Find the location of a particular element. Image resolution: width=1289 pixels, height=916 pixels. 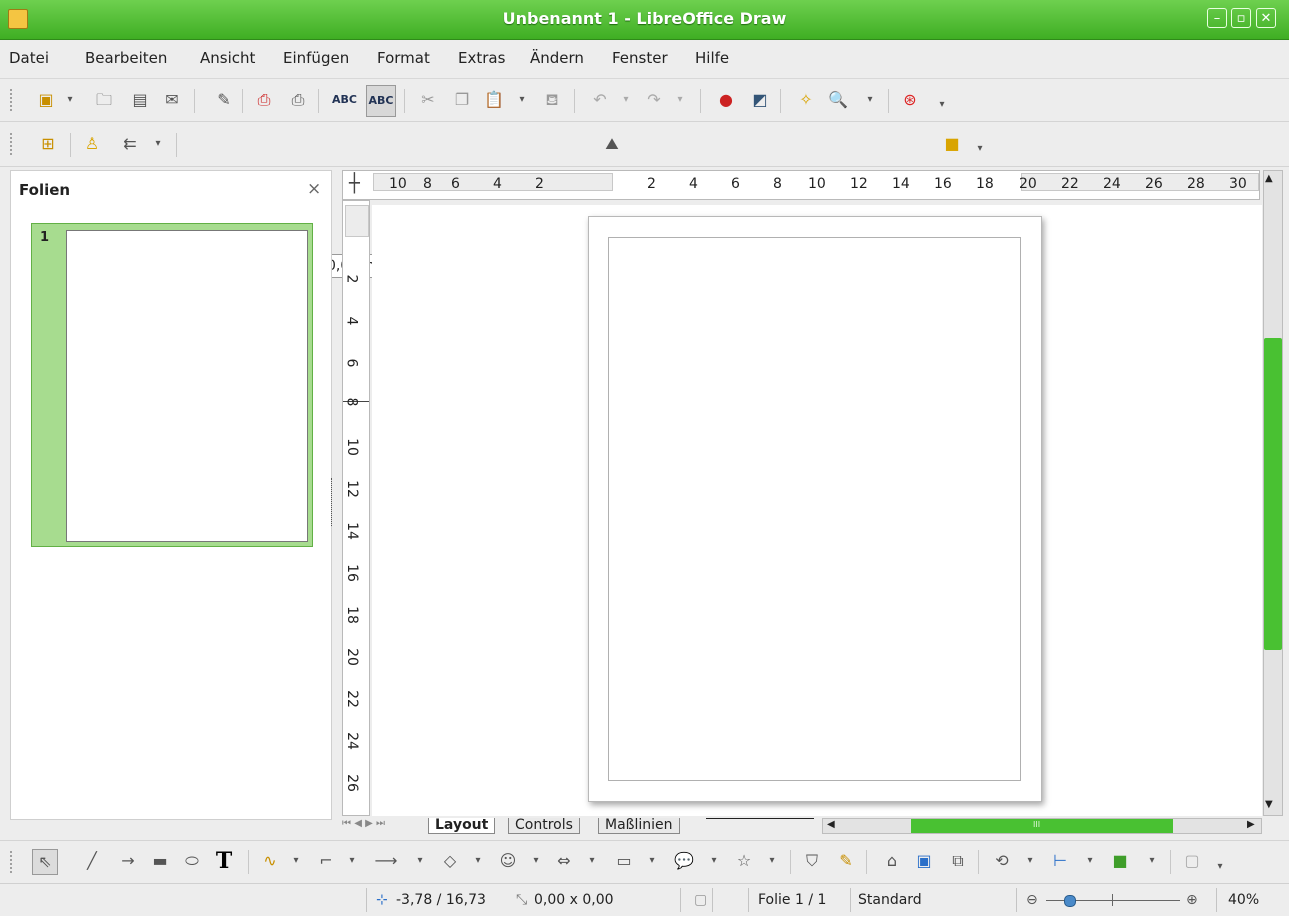

scroll-down-icon: ▼ is located at coordinates (1269, 804).